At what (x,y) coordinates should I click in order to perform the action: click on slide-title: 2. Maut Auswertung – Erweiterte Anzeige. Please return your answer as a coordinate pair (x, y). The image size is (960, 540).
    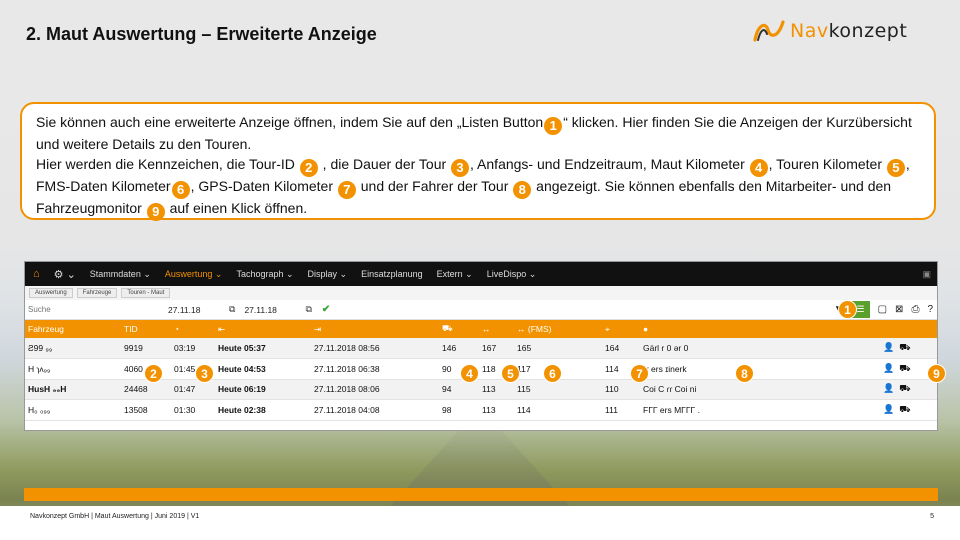
    Looking at the image, I should click on (201, 34).